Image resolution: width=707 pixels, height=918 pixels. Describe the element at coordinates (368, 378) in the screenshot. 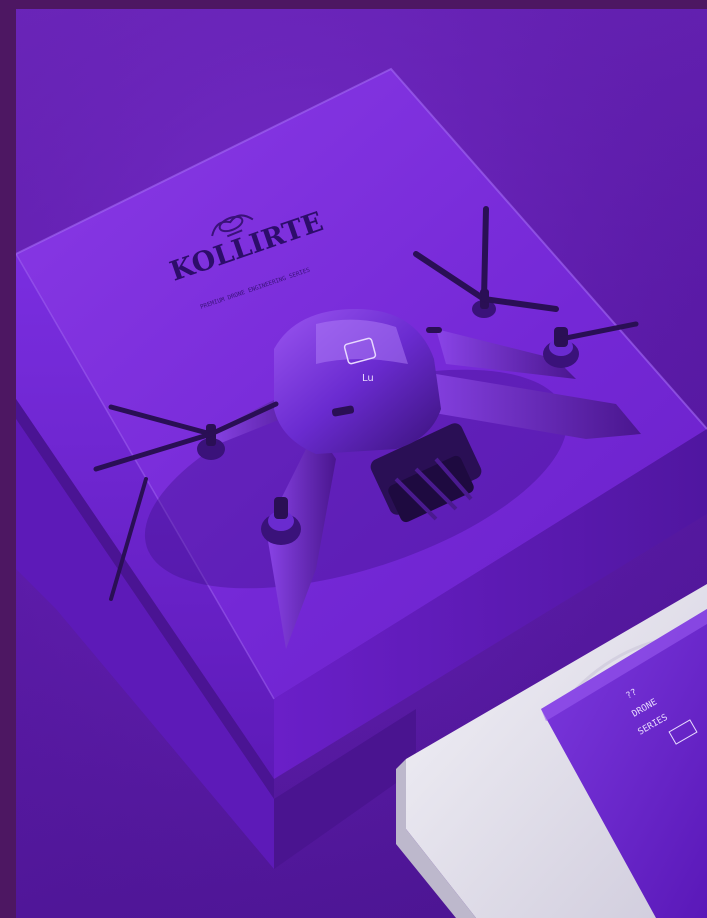

I see `drone-badge-text: Lu` at that location.